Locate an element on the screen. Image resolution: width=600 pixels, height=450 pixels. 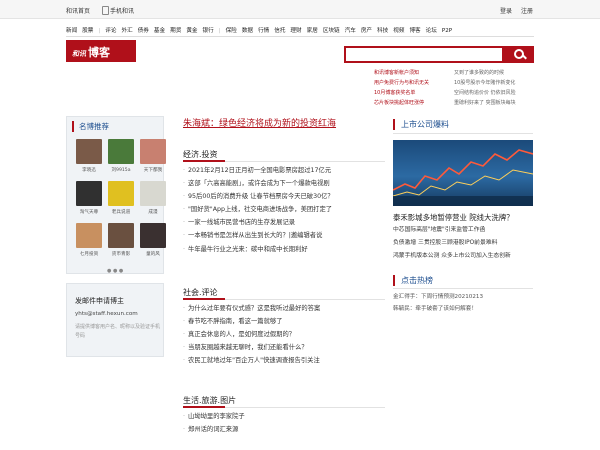
news-item: 当朋友圈越来越无聊时，我们还能看什么？ is located at coordinates (284, 347).